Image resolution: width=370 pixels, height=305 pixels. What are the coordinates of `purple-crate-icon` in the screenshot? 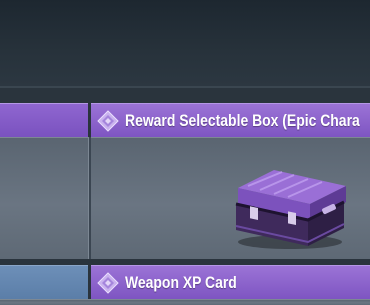 It's located at (290, 207).